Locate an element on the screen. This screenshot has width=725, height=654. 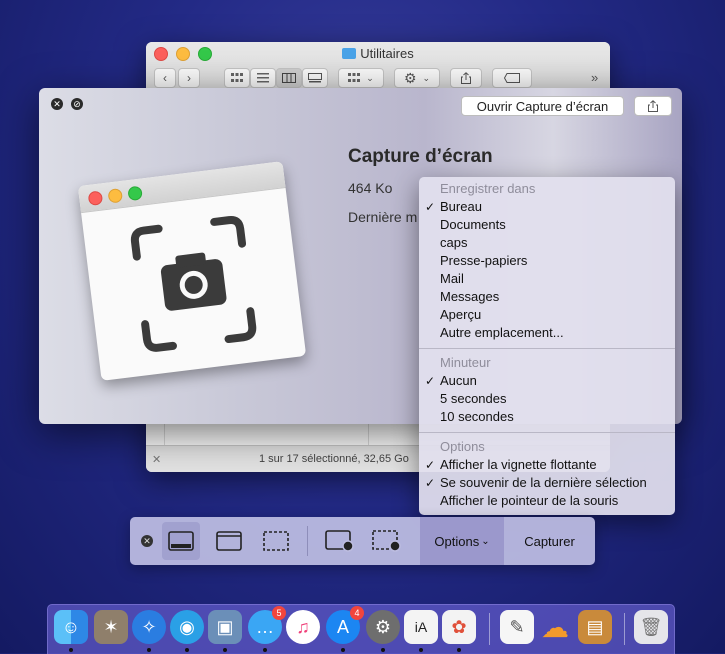
screen-icon is located at coordinates (181, 541).